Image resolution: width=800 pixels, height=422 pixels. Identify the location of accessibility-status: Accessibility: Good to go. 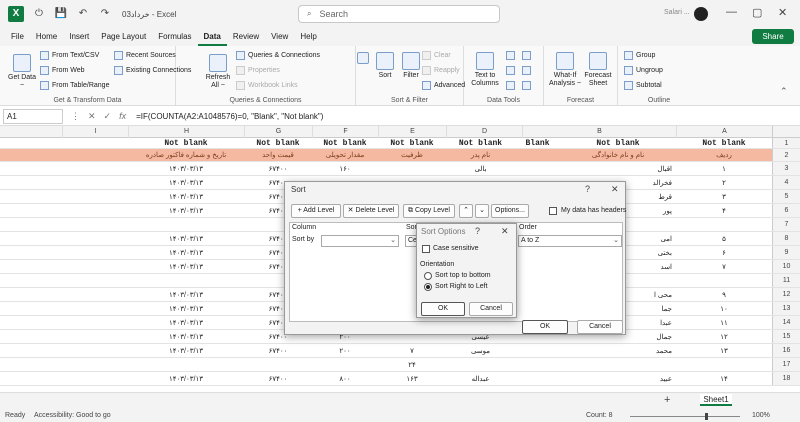
(72, 415).